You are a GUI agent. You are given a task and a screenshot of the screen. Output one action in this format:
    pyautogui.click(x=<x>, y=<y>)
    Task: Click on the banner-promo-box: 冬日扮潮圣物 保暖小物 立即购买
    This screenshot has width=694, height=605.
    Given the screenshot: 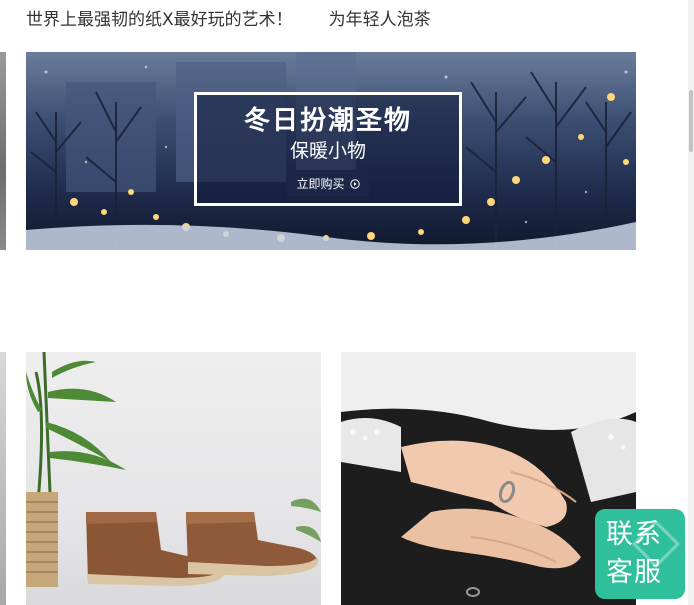 What is the action you would take?
    pyautogui.click(x=328, y=149)
    